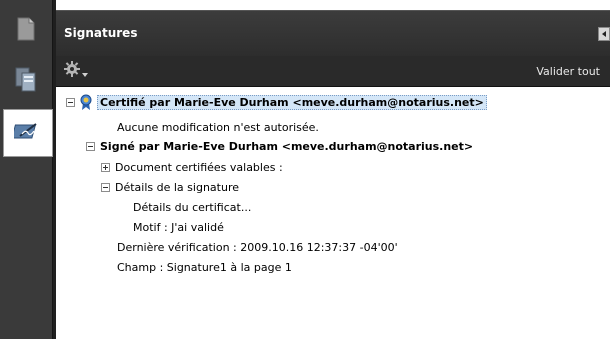  I want to click on signature-pen-icon, so click(26, 133).